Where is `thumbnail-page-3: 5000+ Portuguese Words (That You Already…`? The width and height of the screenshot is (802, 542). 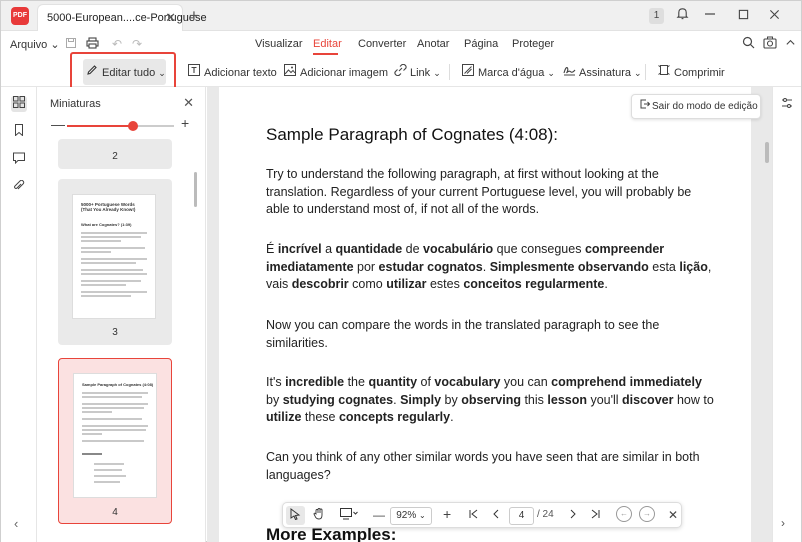 thumbnail-page-3: 5000+ Portuguese Words (That You Already… is located at coordinates (115, 262).